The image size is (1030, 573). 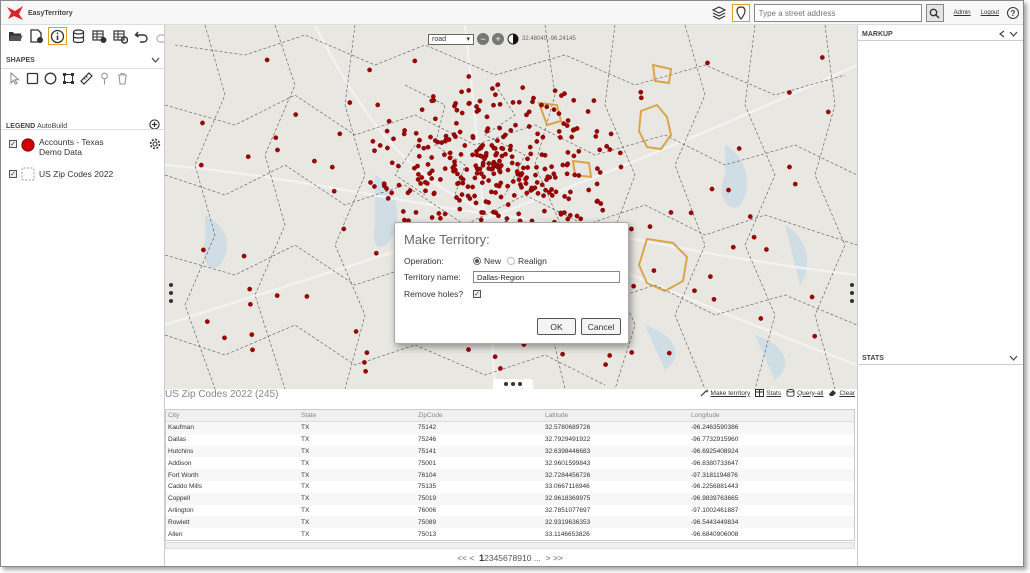 I want to click on radio-new, so click(x=477, y=261).